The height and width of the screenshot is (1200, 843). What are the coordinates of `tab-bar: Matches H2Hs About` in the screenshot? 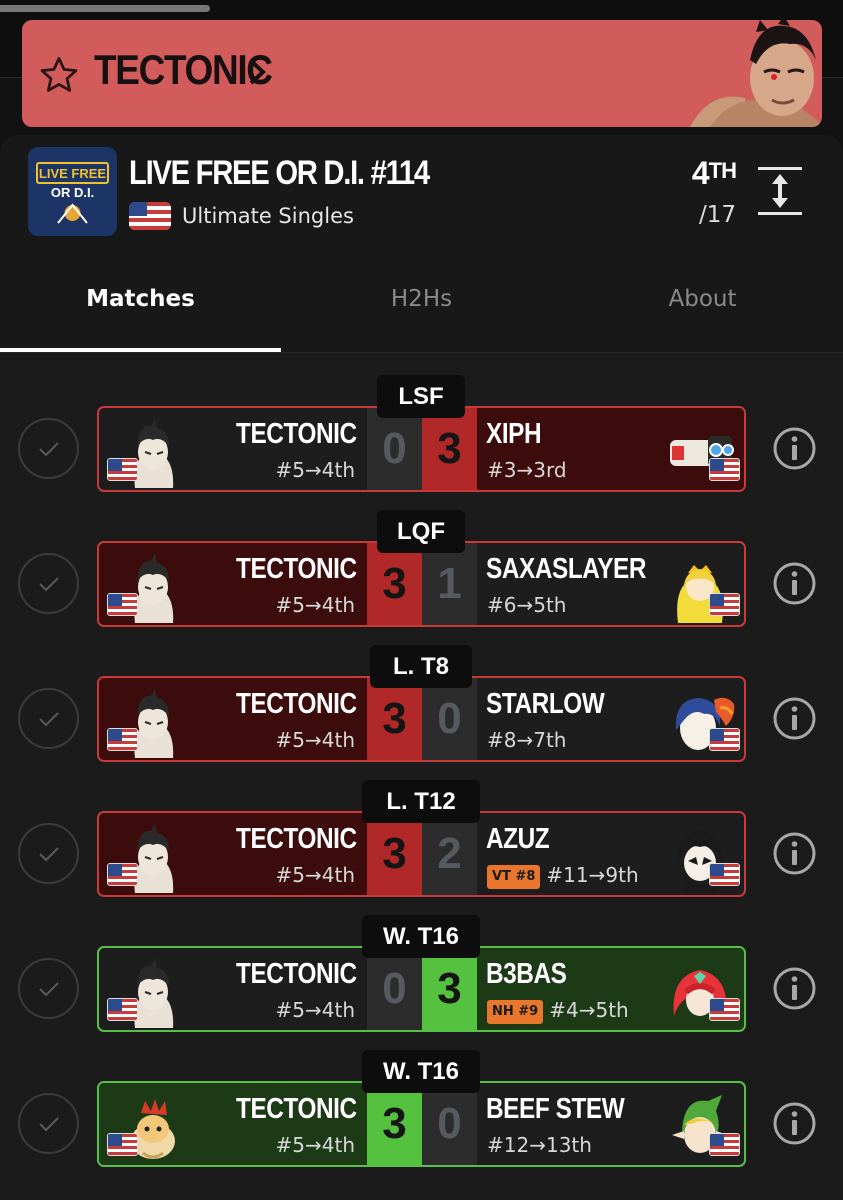 It's located at (421, 311).